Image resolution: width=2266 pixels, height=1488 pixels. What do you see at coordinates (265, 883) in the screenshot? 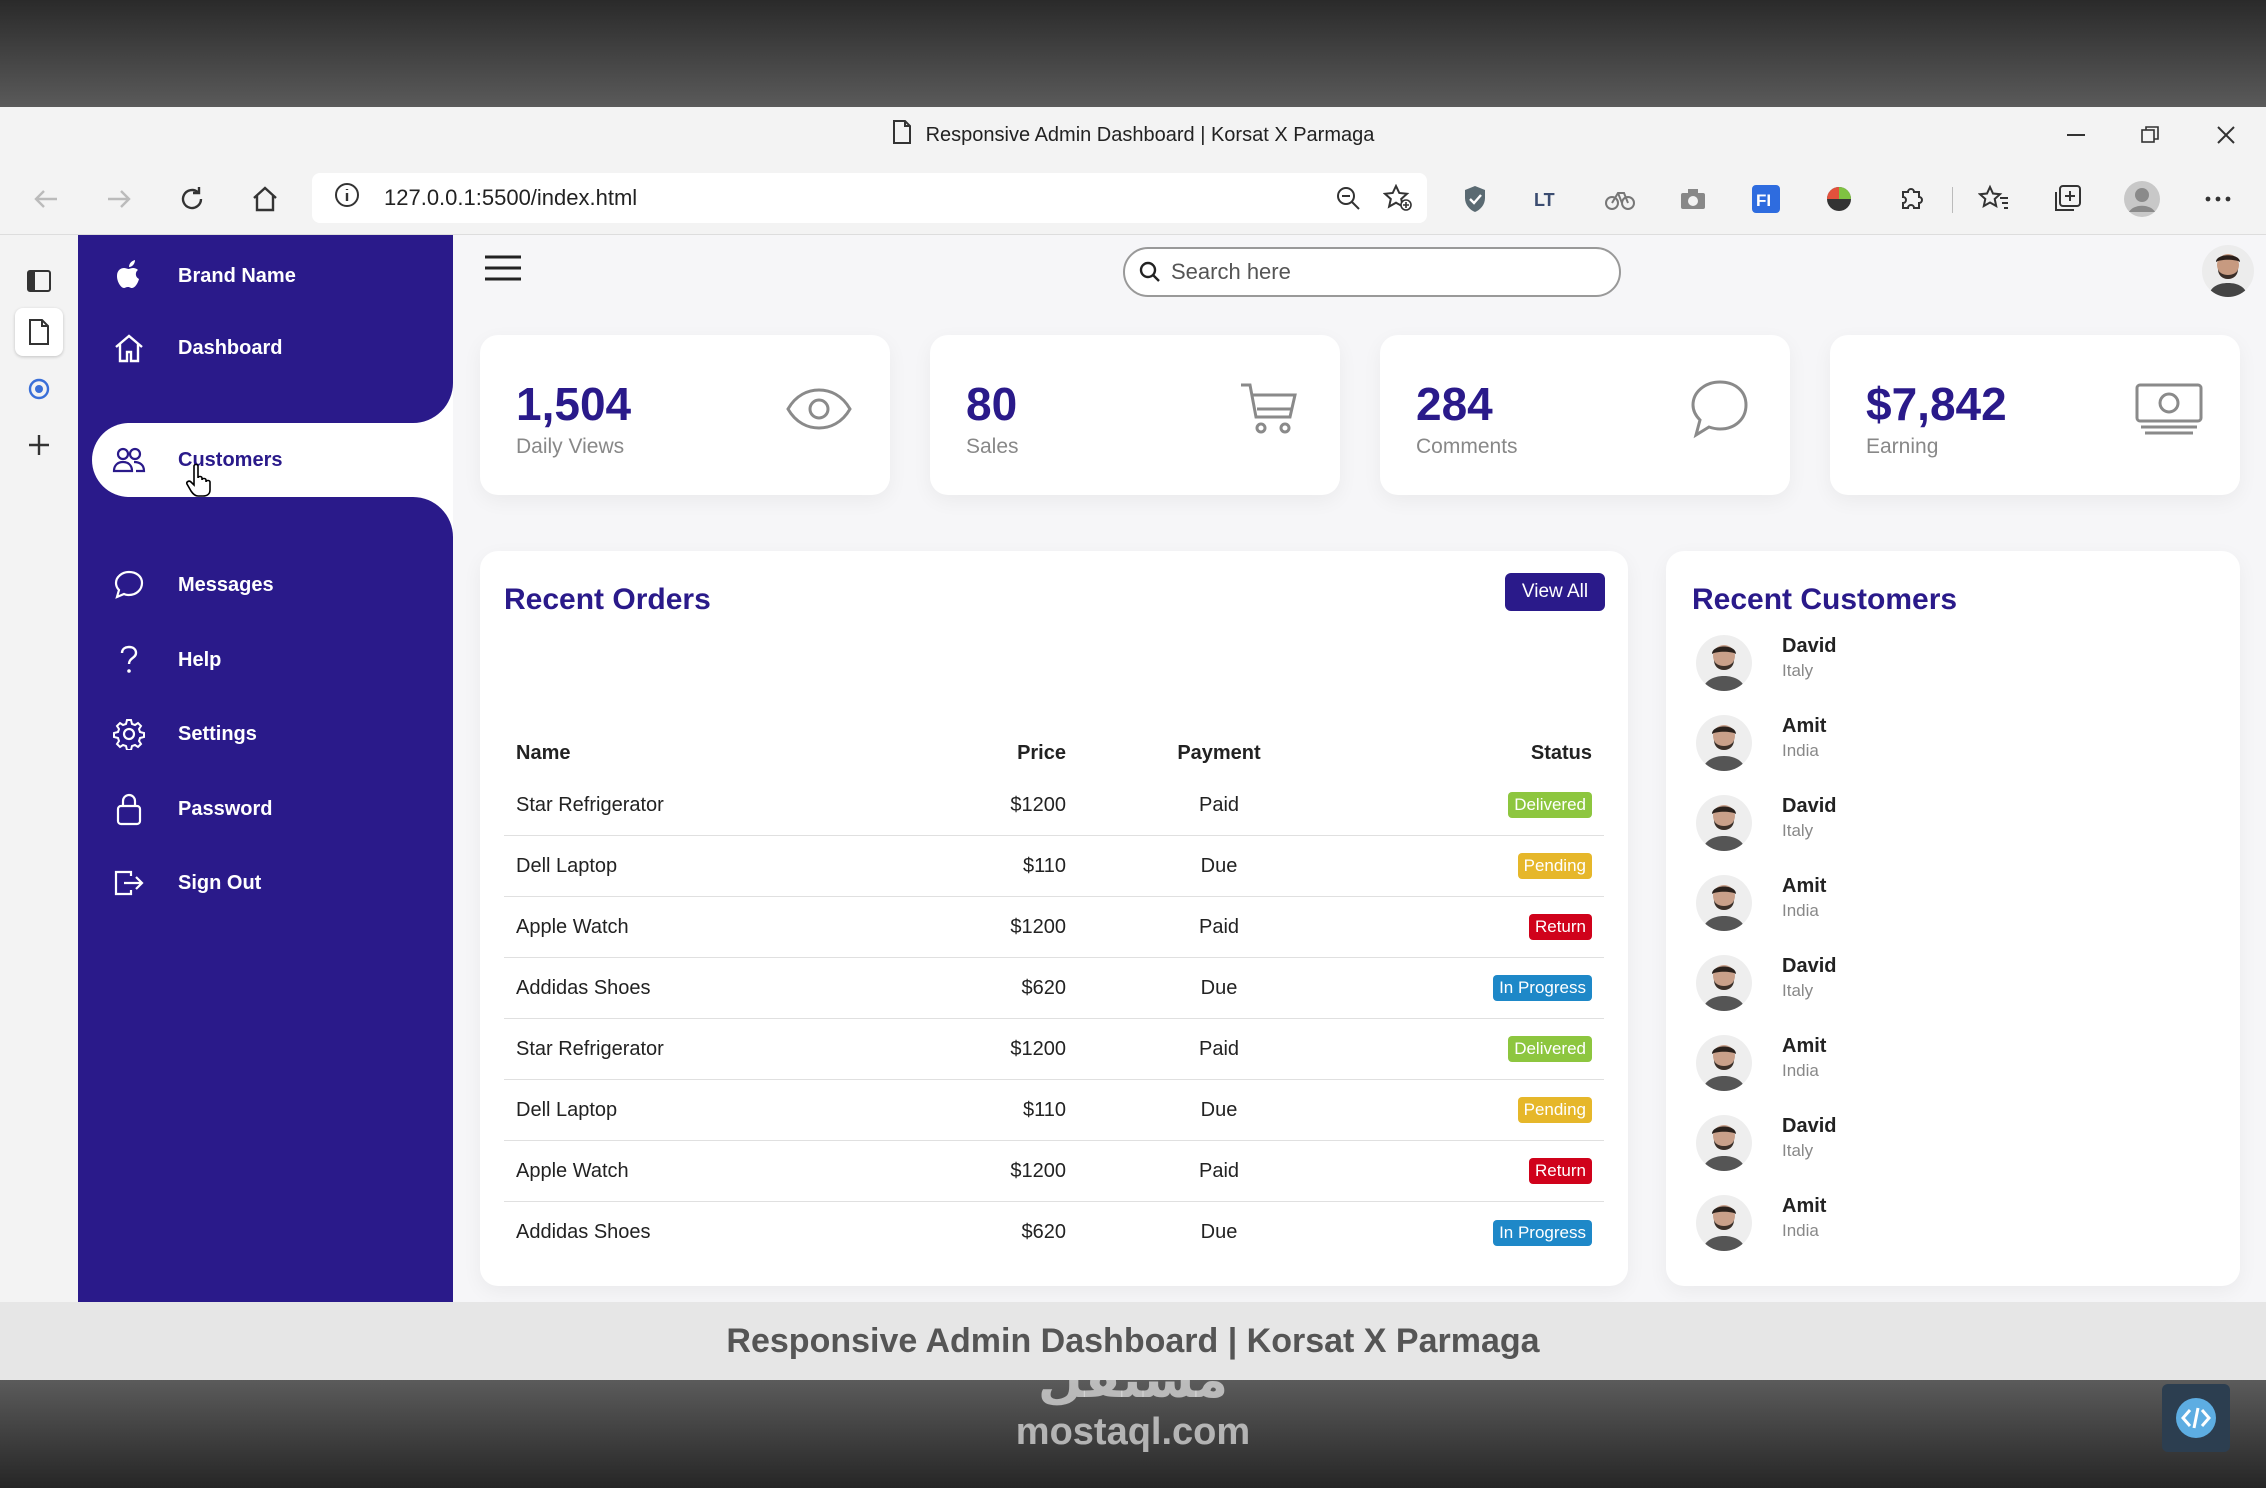
I see `sidebar-item-sign-out: Sign Out` at bounding box center [265, 883].